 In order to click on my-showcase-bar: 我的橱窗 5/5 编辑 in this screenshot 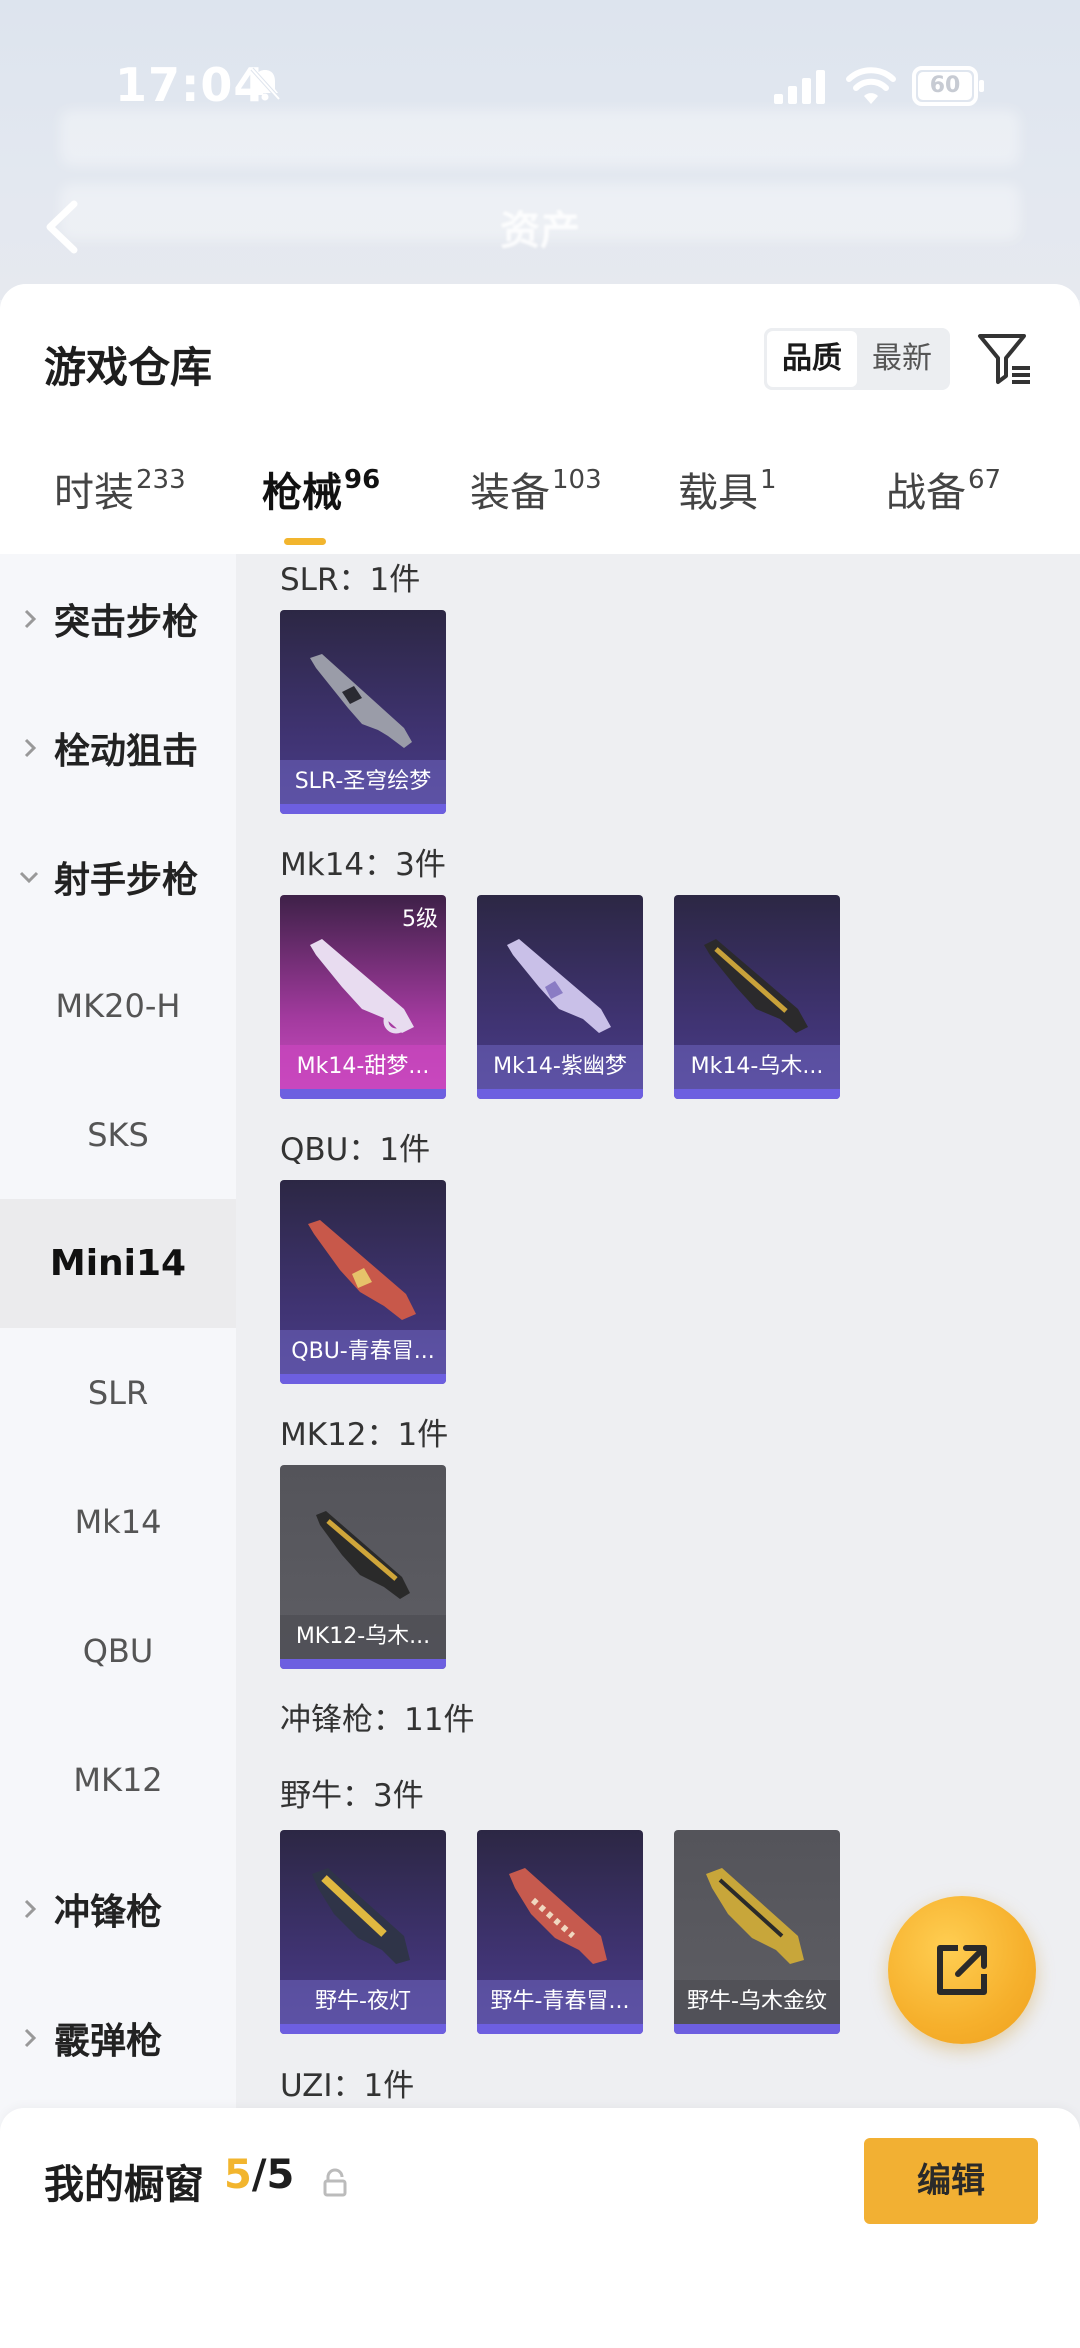, I will do `click(540, 2228)`.